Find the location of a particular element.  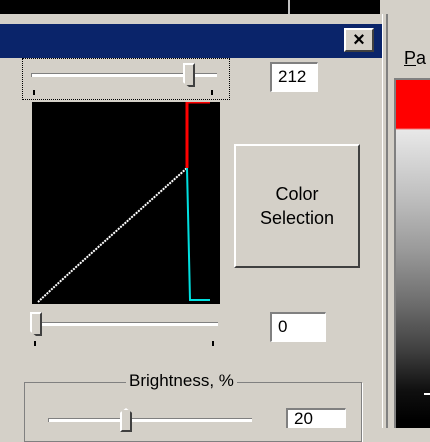

brightness-slider-thumb is located at coordinates (126, 420).